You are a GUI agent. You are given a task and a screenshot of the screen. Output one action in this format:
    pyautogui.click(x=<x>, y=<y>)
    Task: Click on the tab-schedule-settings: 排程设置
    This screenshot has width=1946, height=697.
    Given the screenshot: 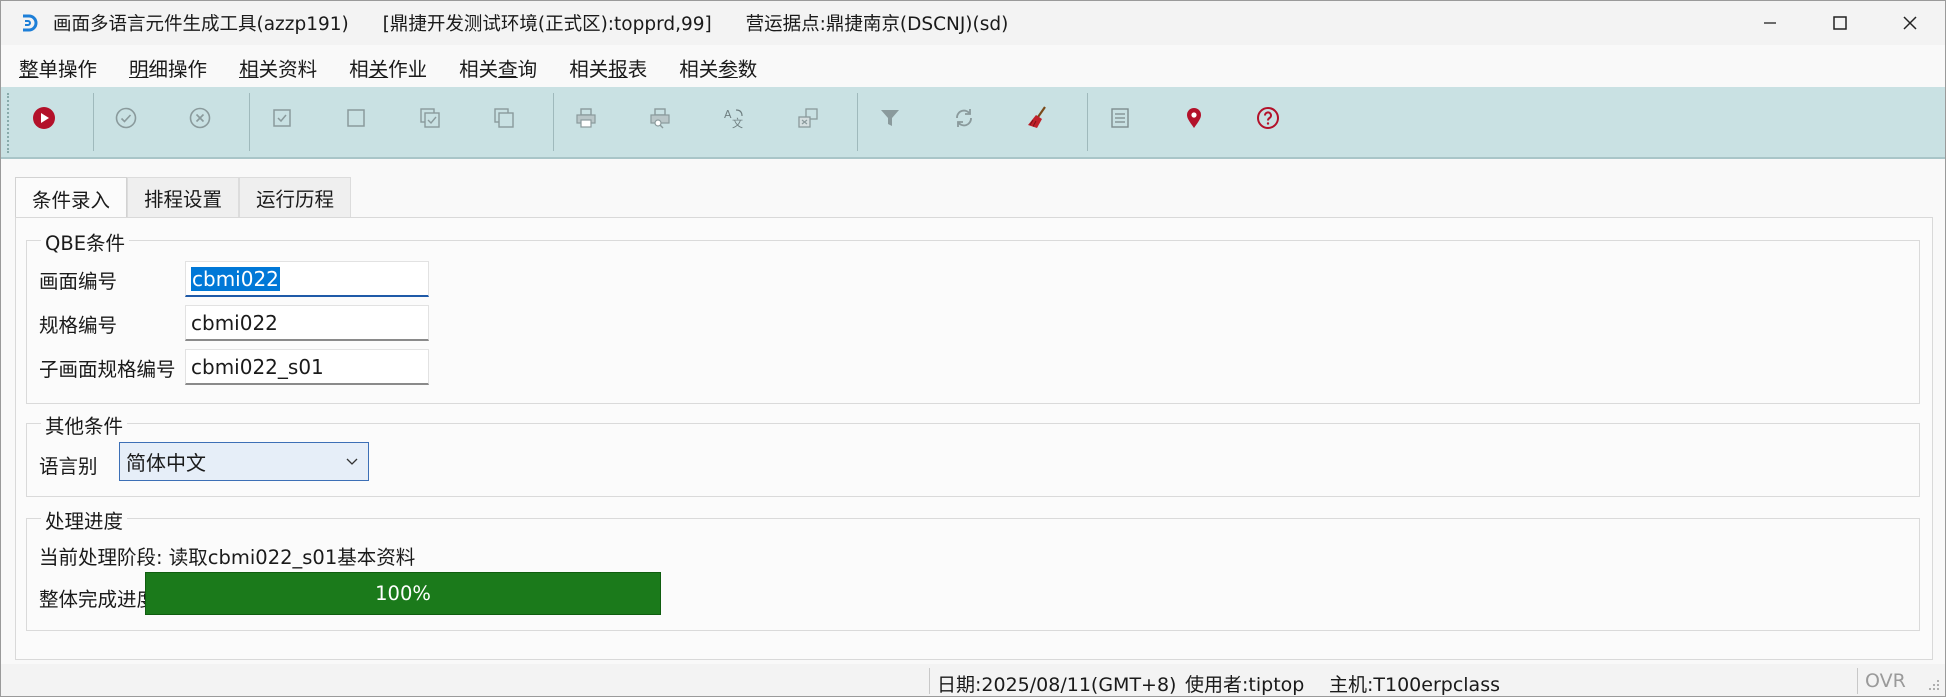 What is the action you would take?
    pyautogui.click(x=183, y=197)
    